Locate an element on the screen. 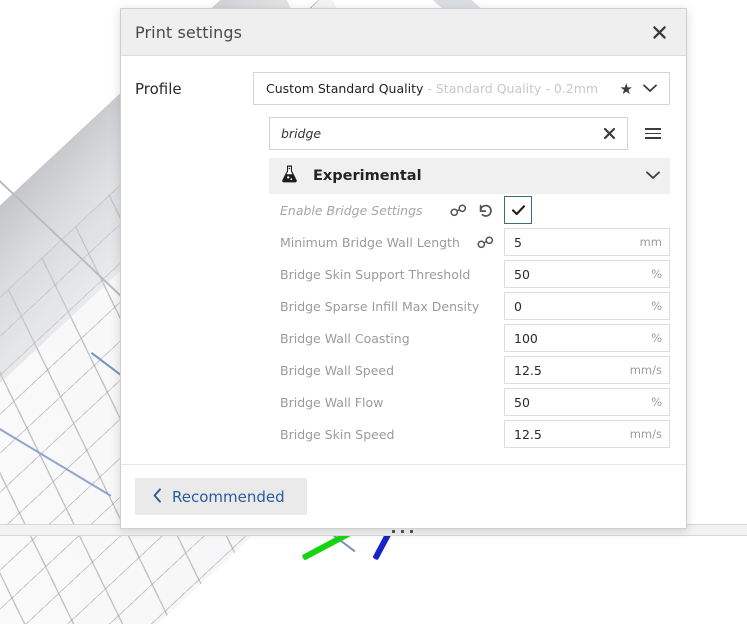 The height and width of the screenshot is (624, 747). clear-search-icon is located at coordinates (609, 134).